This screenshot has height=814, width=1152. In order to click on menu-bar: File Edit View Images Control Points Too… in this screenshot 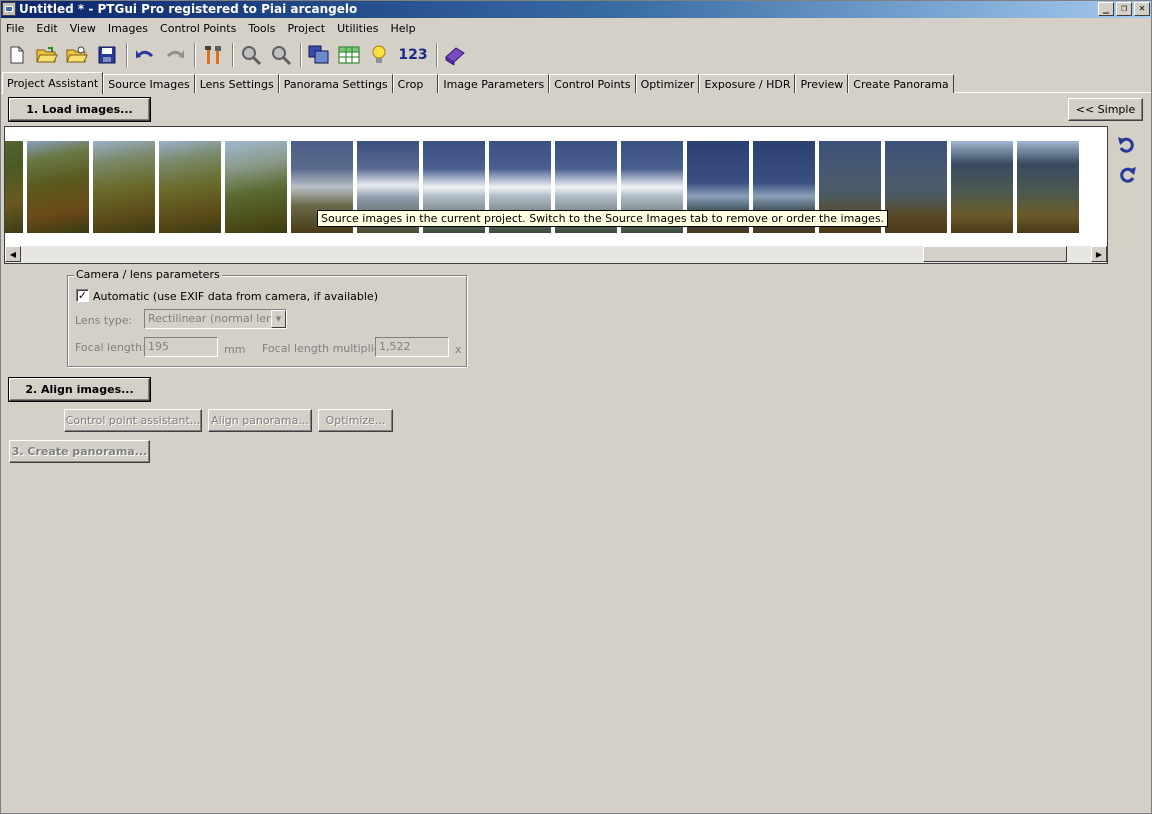, I will do `click(576, 28)`.